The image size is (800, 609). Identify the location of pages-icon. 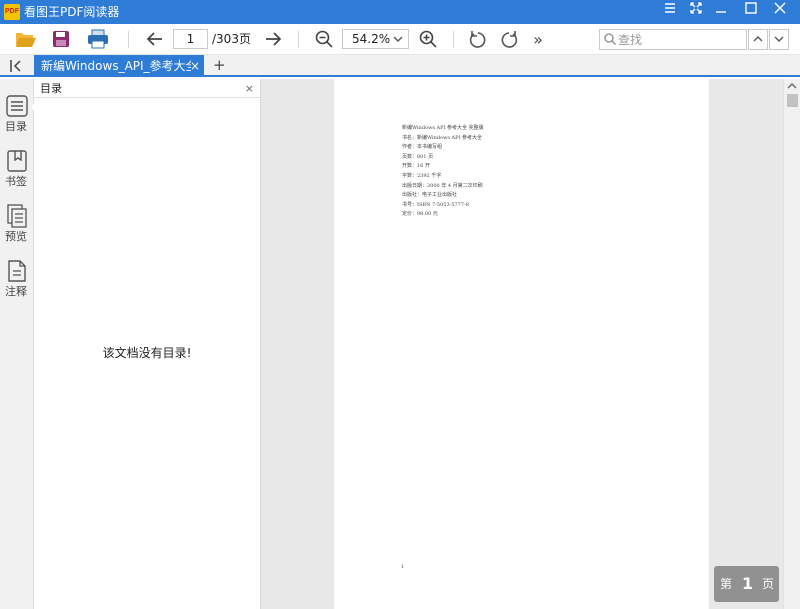
(17, 216).